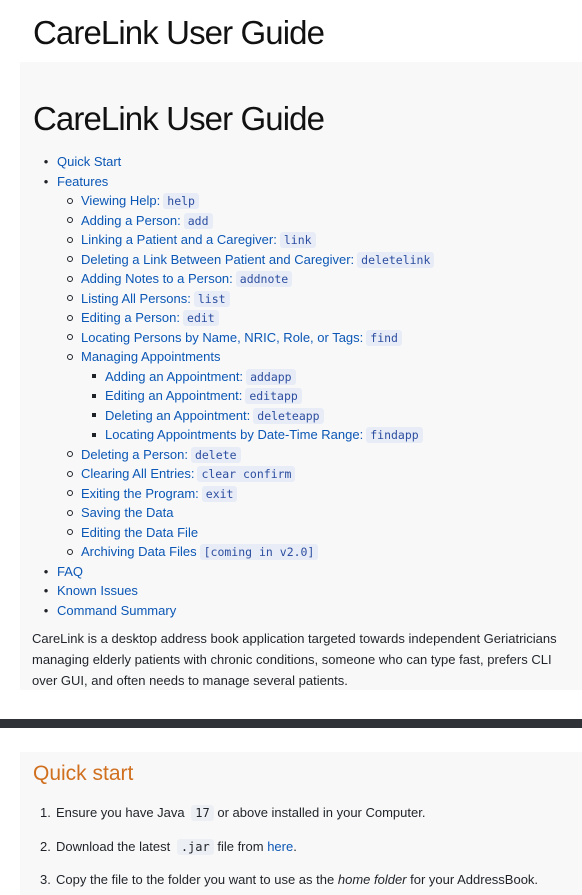 This screenshot has height=895, width=582. Describe the element at coordinates (120, 200) in the screenshot. I see `toc-link: Viewing Help:` at that location.